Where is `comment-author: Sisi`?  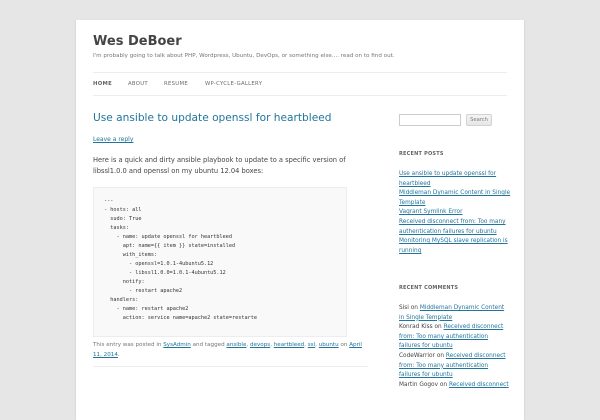 comment-author: Sisi is located at coordinates (404, 308).